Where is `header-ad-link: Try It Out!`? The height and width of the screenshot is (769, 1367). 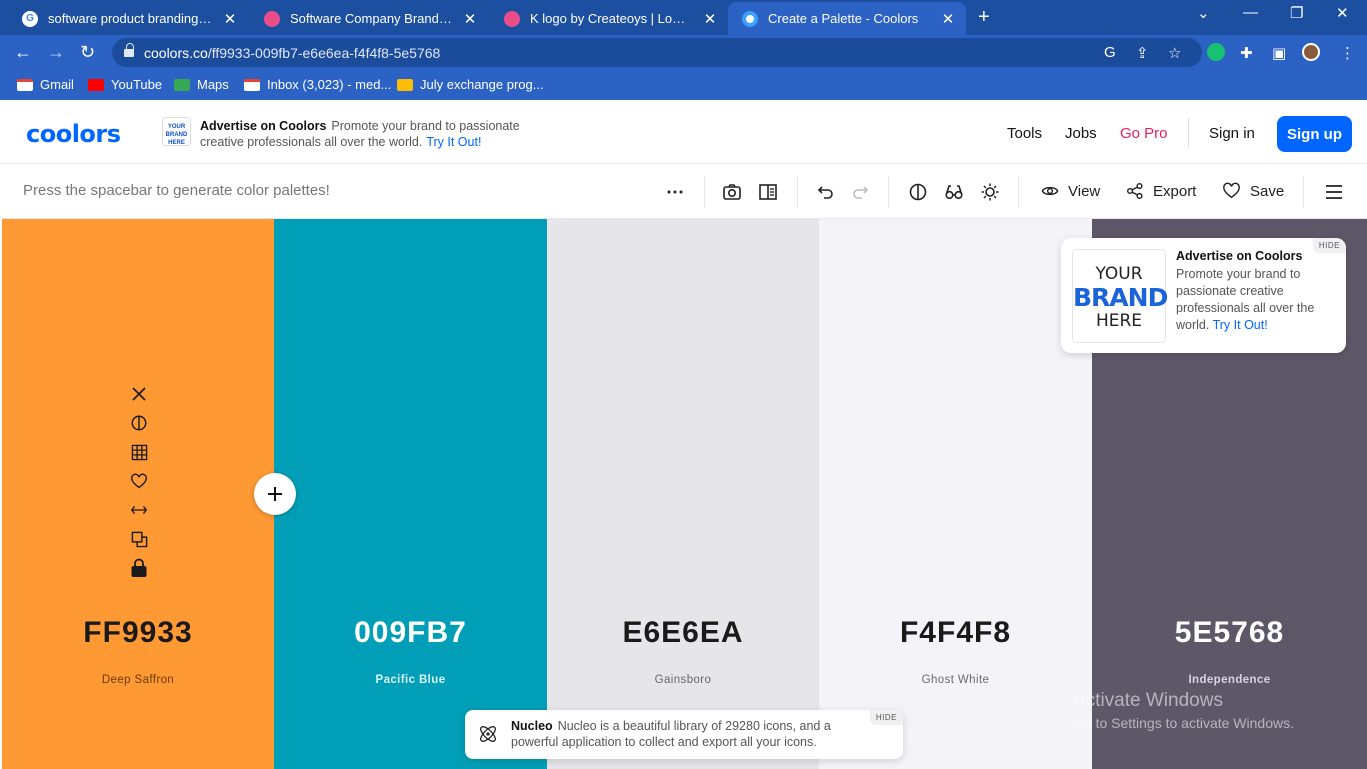
header-ad-link: Try It Out! is located at coordinates (453, 142).